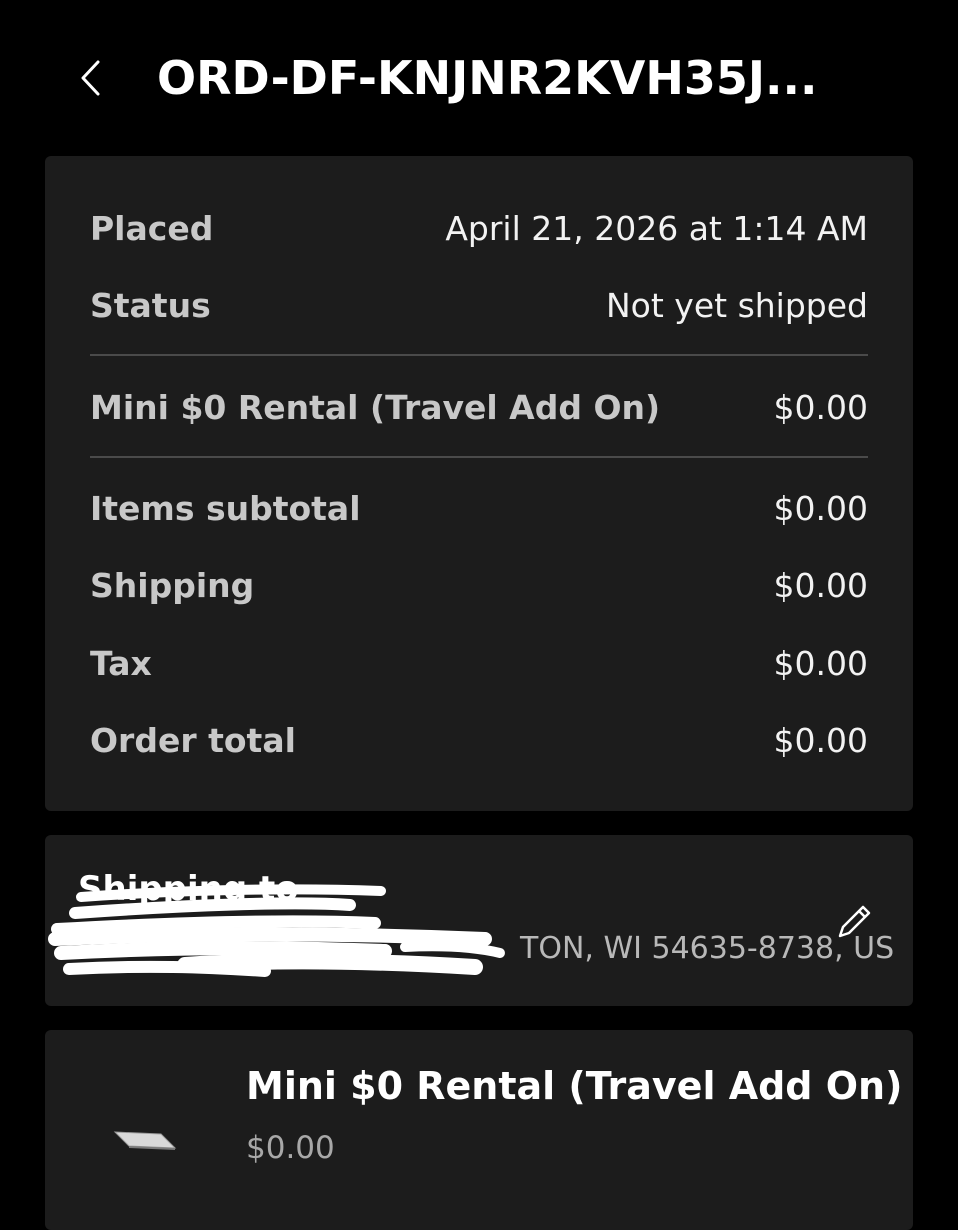  Describe the element at coordinates (656, 228) in the screenshot. I see `placed-value: April 21, 2026 at 1:14 AM` at that location.